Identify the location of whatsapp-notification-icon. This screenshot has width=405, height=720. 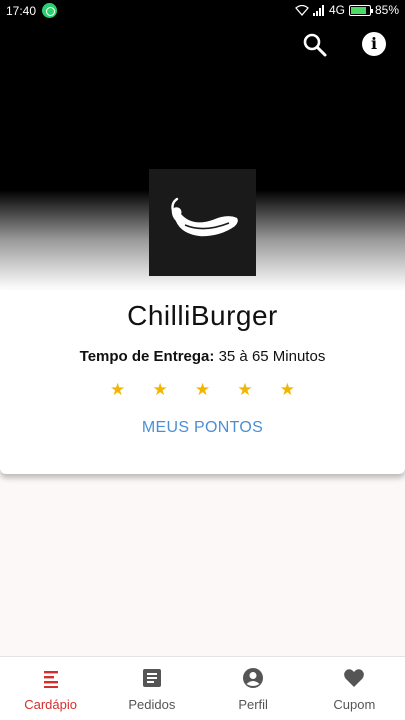
(50, 10).